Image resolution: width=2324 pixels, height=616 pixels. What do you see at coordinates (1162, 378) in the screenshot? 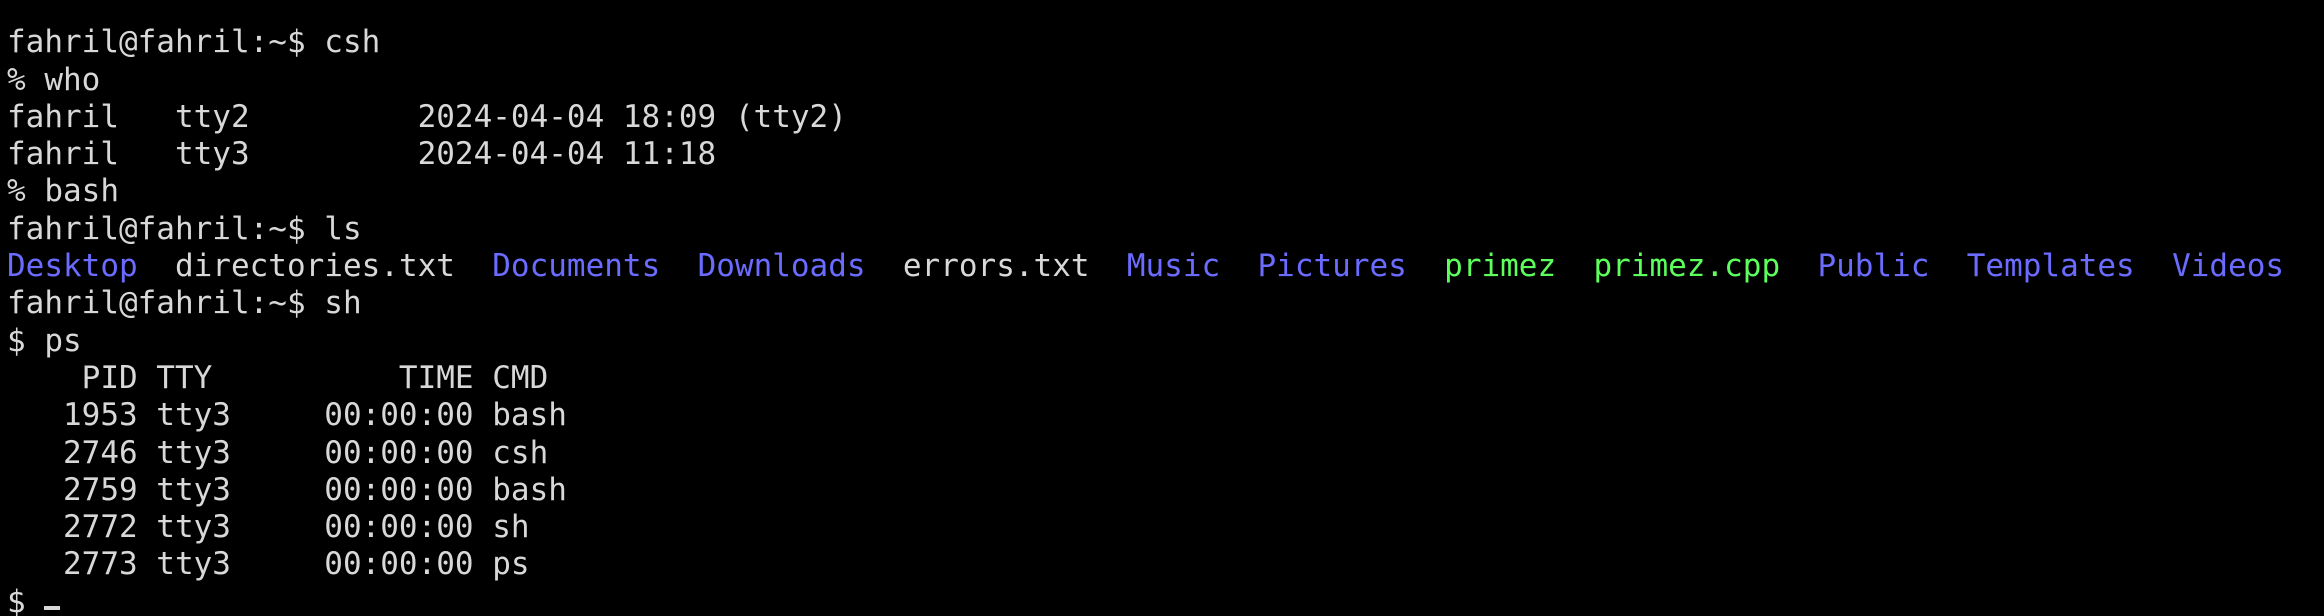
I see `terminal-line: PID TTY TIME CMD` at bounding box center [1162, 378].